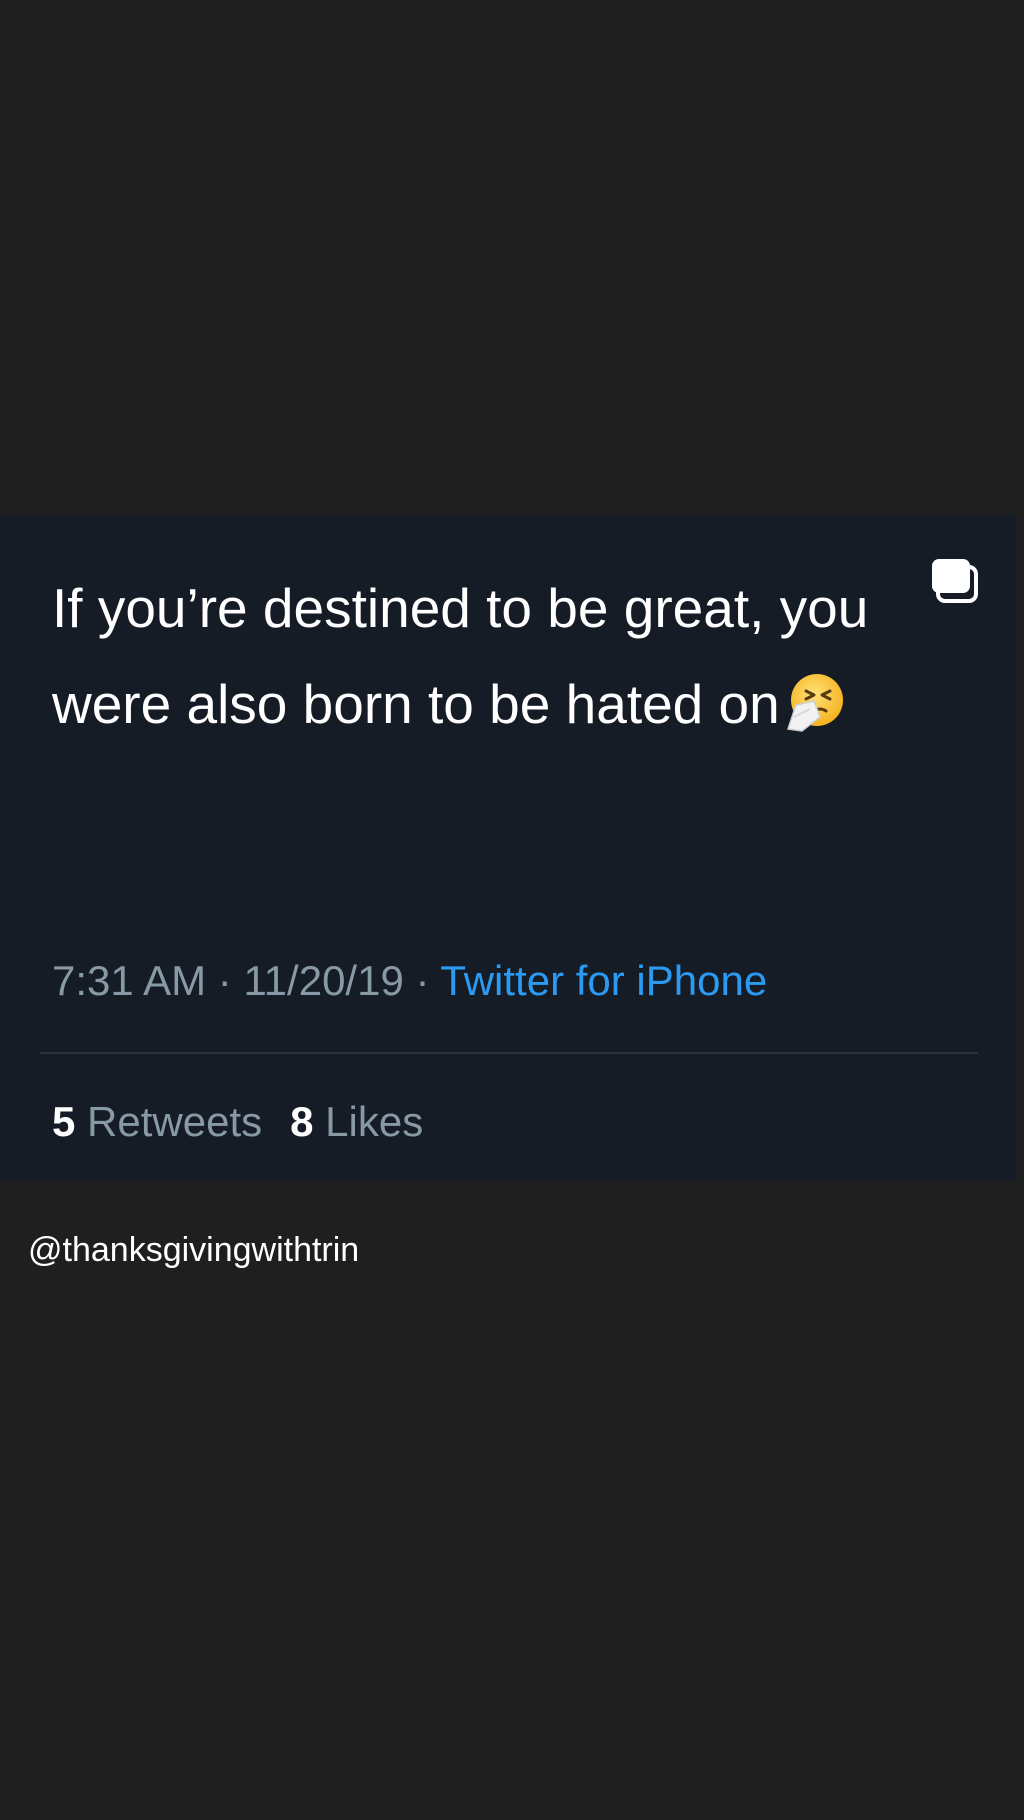  What do you see at coordinates (194, 1250) in the screenshot?
I see `watermark-handle: @thanksgivingwithtrin` at bounding box center [194, 1250].